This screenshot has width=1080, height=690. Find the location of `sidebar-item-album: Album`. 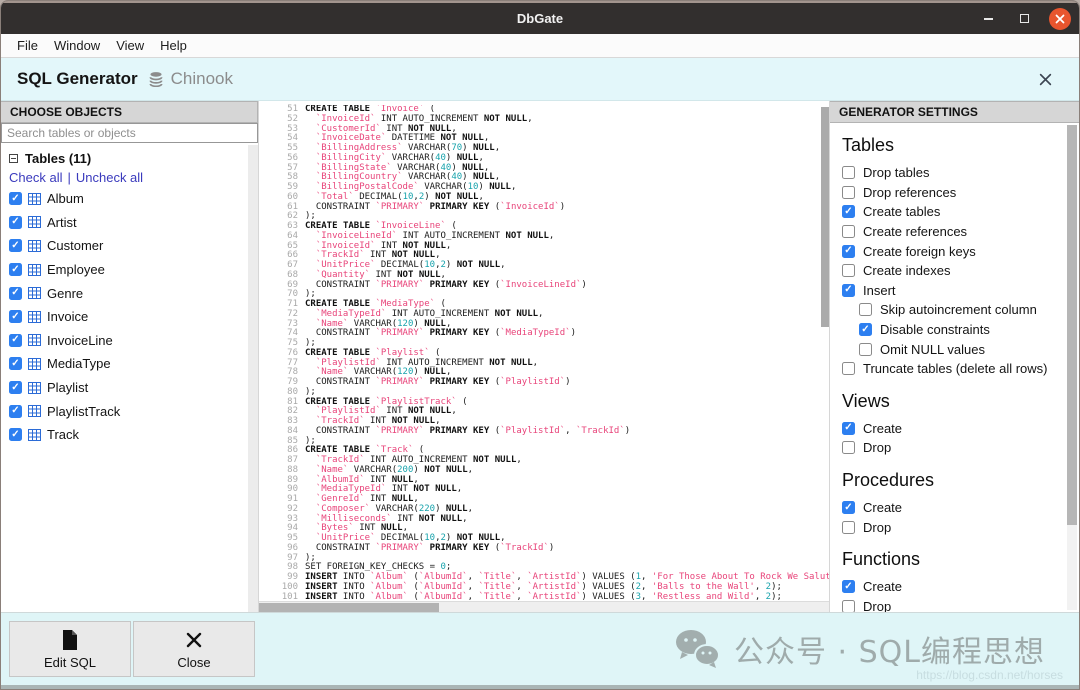

sidebar-item-album: Album is located at coordinates (133, 199).